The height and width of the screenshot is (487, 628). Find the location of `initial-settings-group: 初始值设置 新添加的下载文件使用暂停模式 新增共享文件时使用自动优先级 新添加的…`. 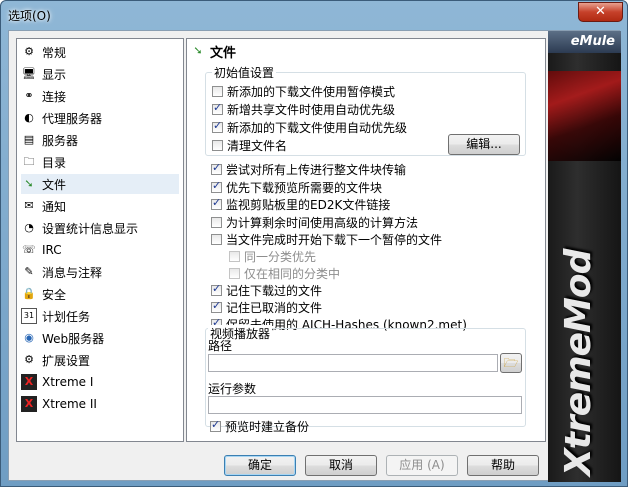

initial-settings-group: 初始值设置 新添加的下载文件使用暂停模式 新增共享文件时使用自动优先级 新添加的… is located at coordinates (365, 110).